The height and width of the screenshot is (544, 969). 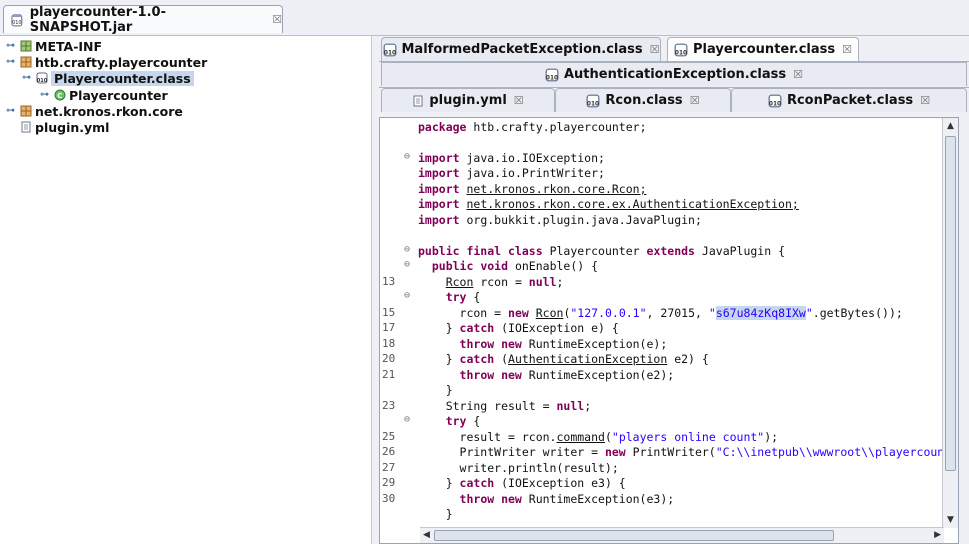 What do you see at coordinates (535, 173) in the screenshot?
I see `import-path: java.io.PrintWriter;` at bounding box center [535, 173].